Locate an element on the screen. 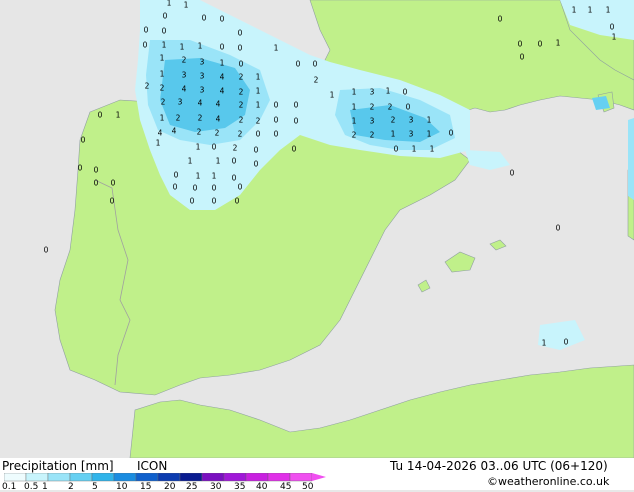 The height and width of the screenshot is (492, 634). legend-label: 15 is located at coordinates (146, 487).